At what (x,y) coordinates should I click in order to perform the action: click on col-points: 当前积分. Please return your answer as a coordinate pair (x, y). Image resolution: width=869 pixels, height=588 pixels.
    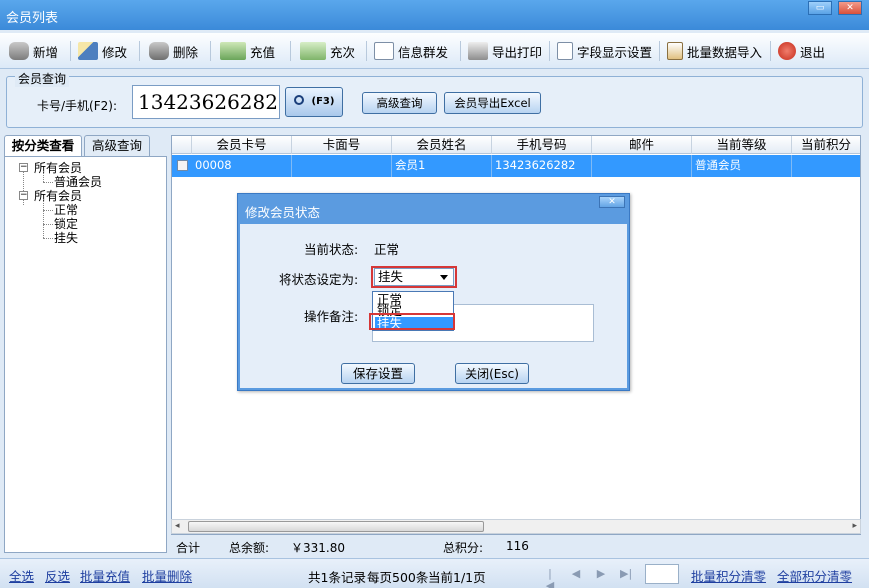
    Looking at the image, I should click on (826, 145).